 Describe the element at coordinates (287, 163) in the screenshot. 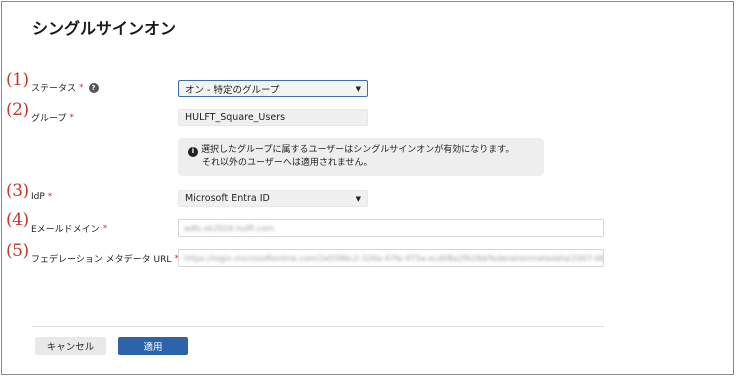

I see `info-line-2: それ以外のユーザーへは適用されません。` at that location.